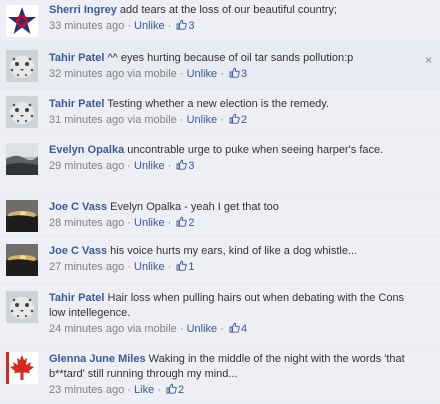 The width and height of the screenshot is (440, 404). What do you see at coordinates (191, 267) in the screenshot?
I see `like-count: 1` at bounding box center [191, 267].